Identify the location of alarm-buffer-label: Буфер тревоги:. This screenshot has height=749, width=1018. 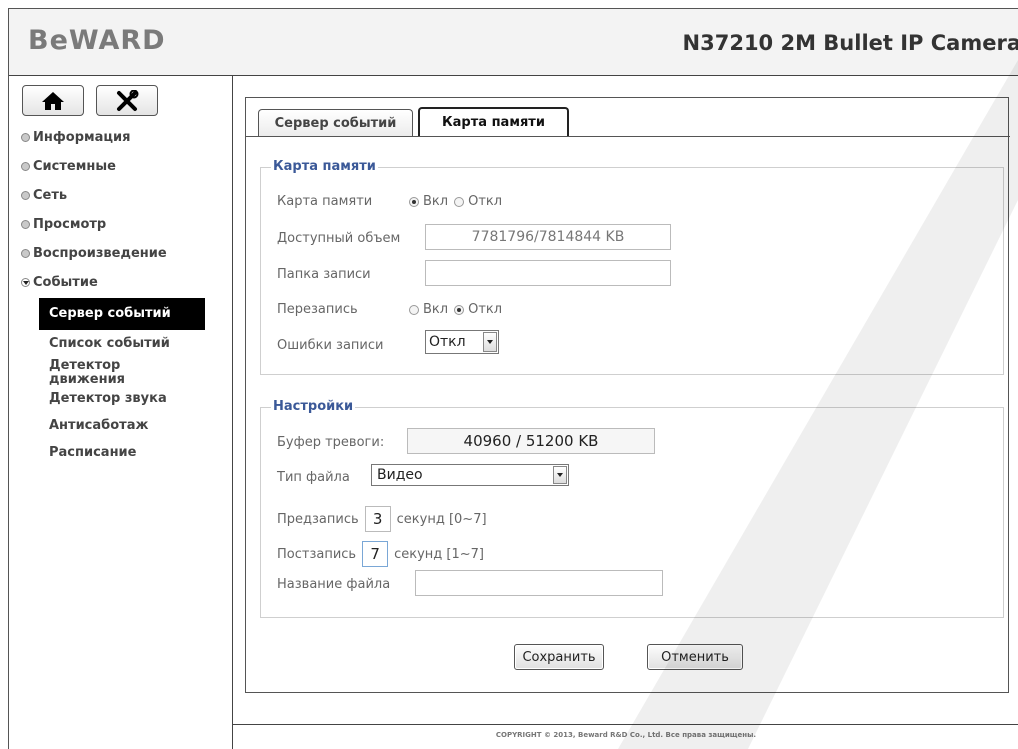
(331, 442).